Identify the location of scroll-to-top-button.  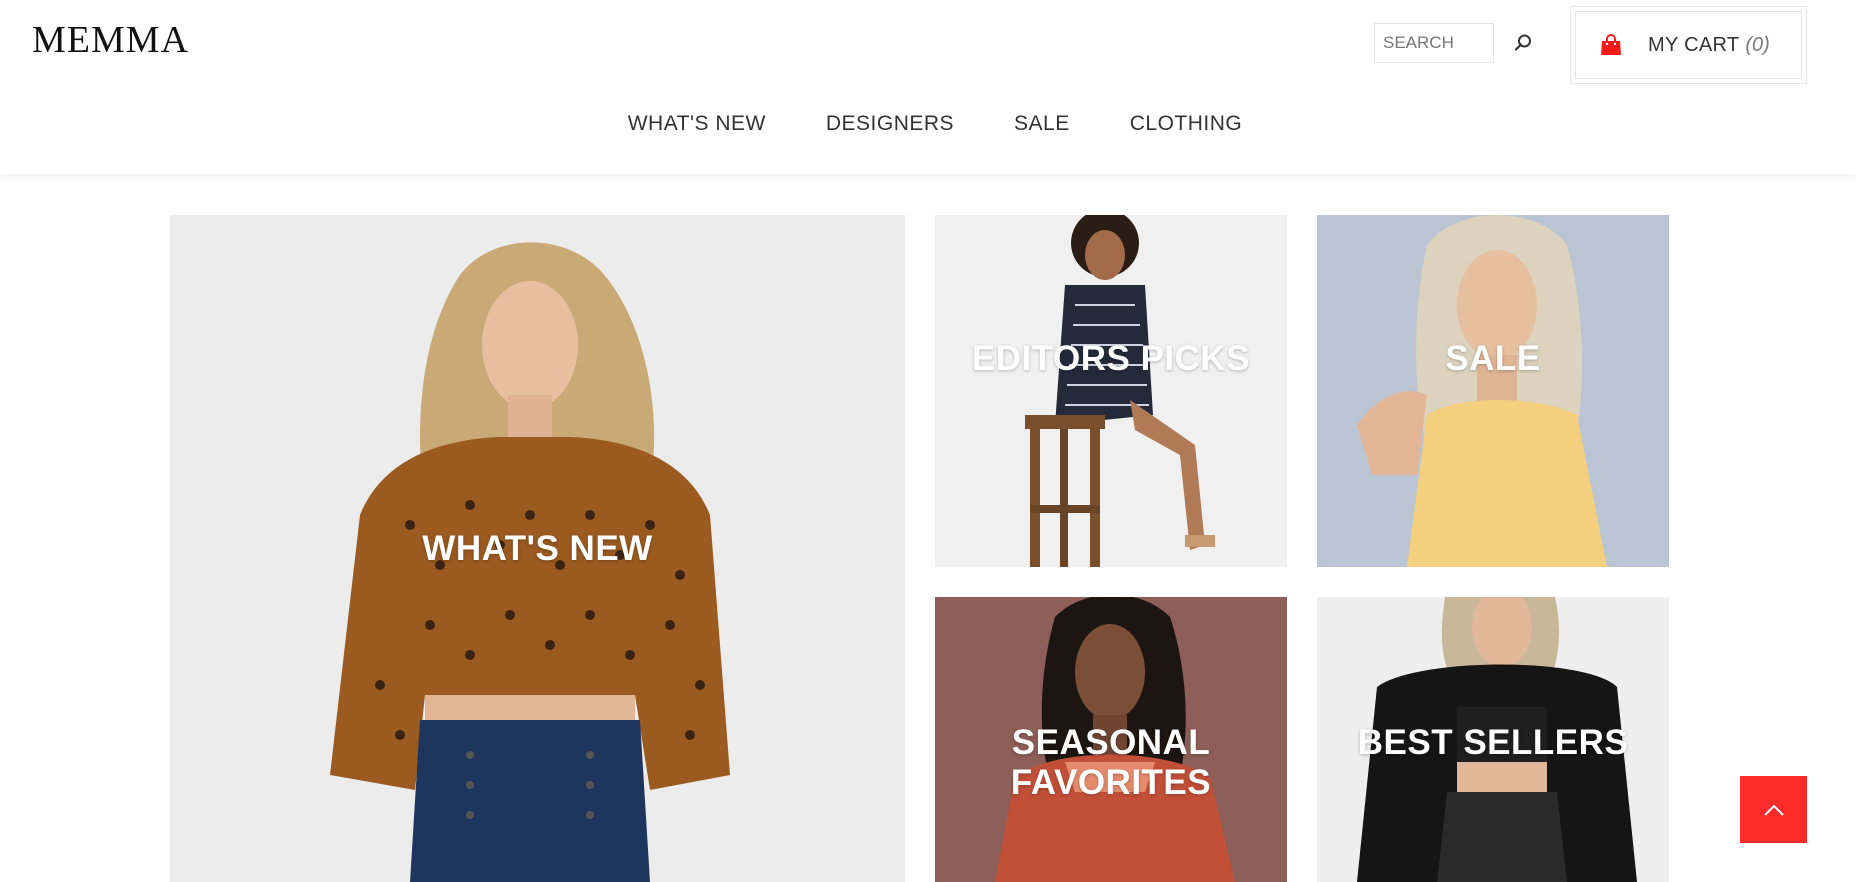
(1773, 809).